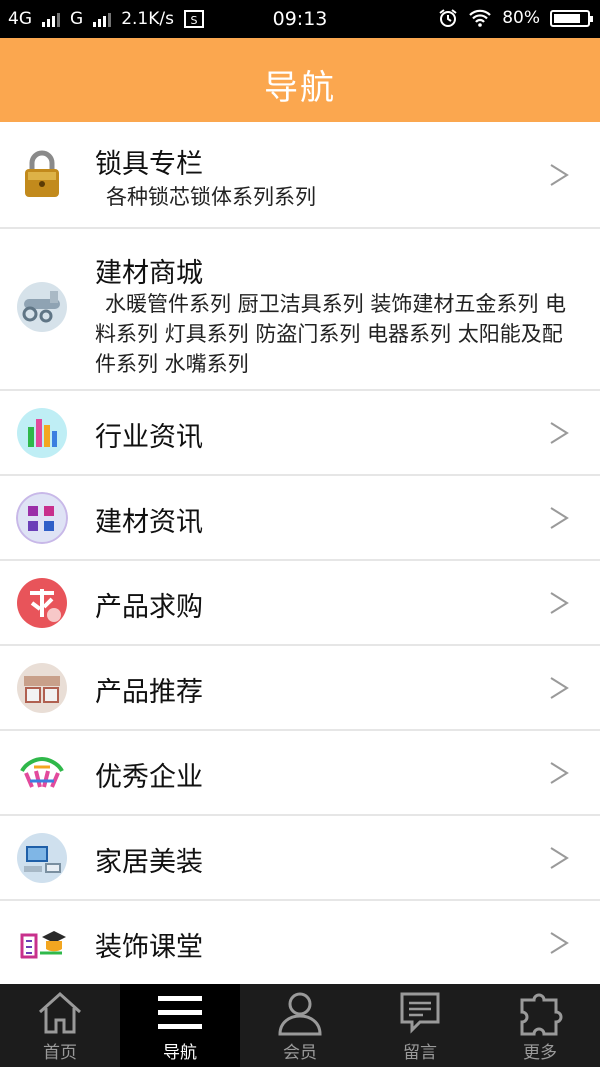 The image size is (600, 1067). What do you see at coordinates (42, 772) in the screenshot?
I see `excellent-enterprise-icon` at bounding box center [42, 772].